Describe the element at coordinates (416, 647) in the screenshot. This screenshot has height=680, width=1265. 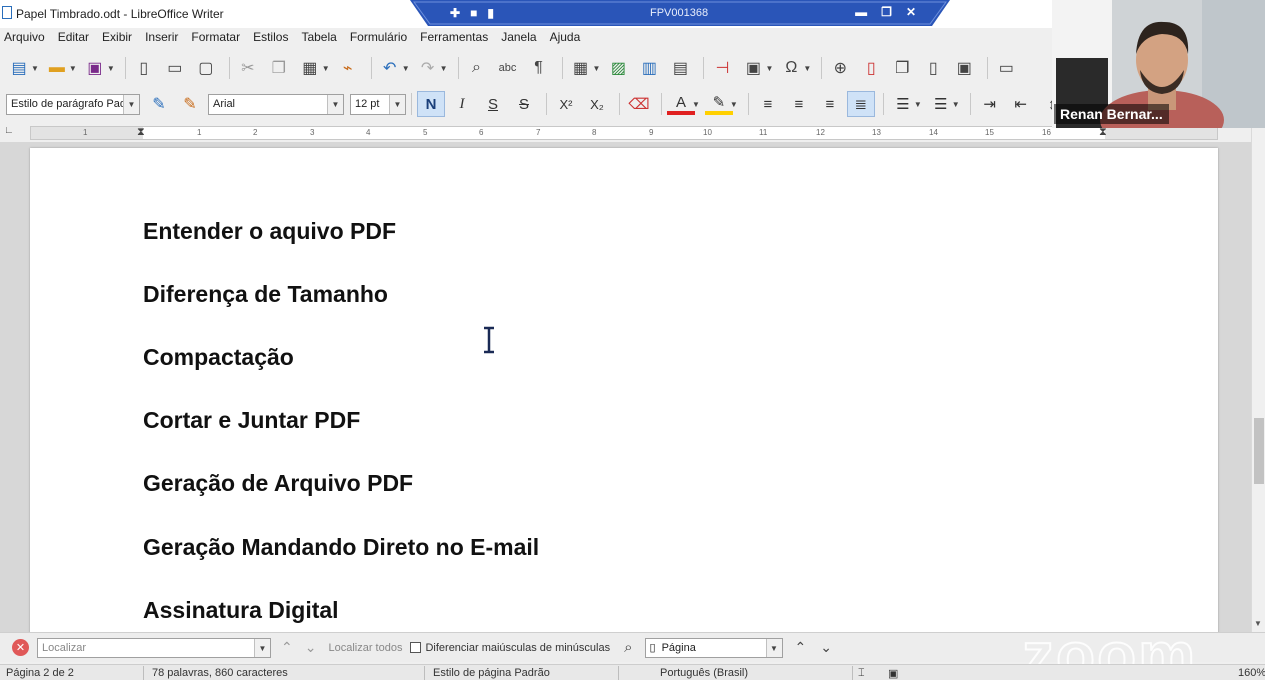
I see `match-case-checkbox` at that location.